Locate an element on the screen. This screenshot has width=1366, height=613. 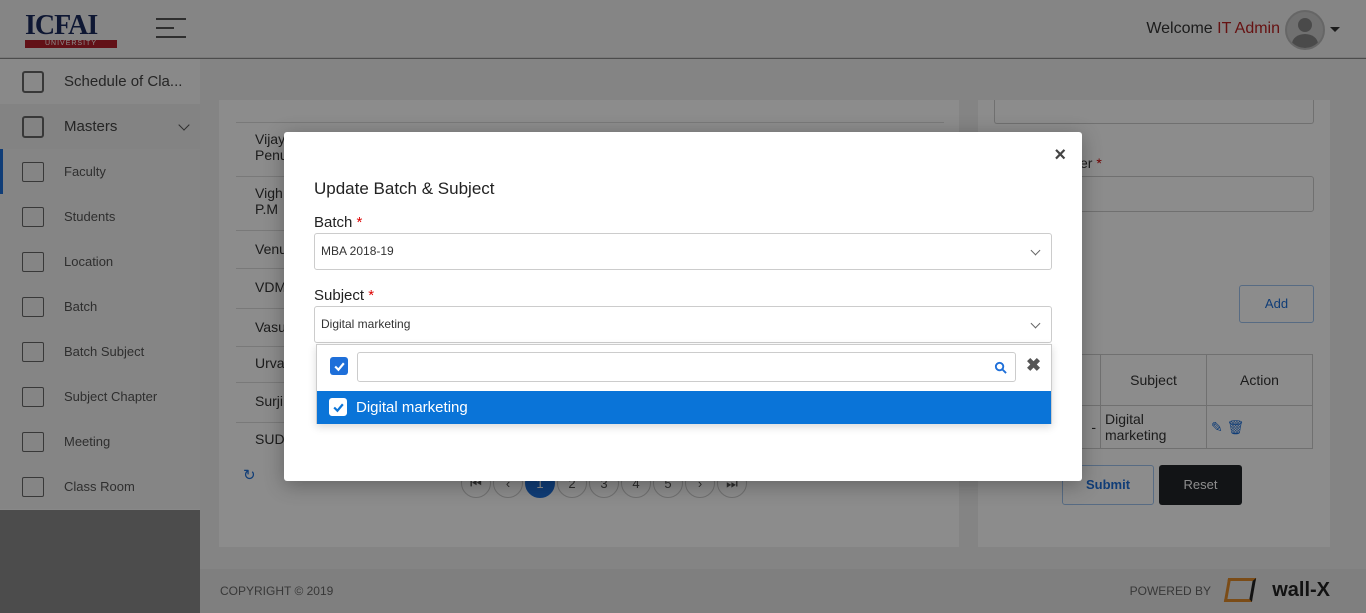
subject-label: Subject * is located at coordinates (344, 295).